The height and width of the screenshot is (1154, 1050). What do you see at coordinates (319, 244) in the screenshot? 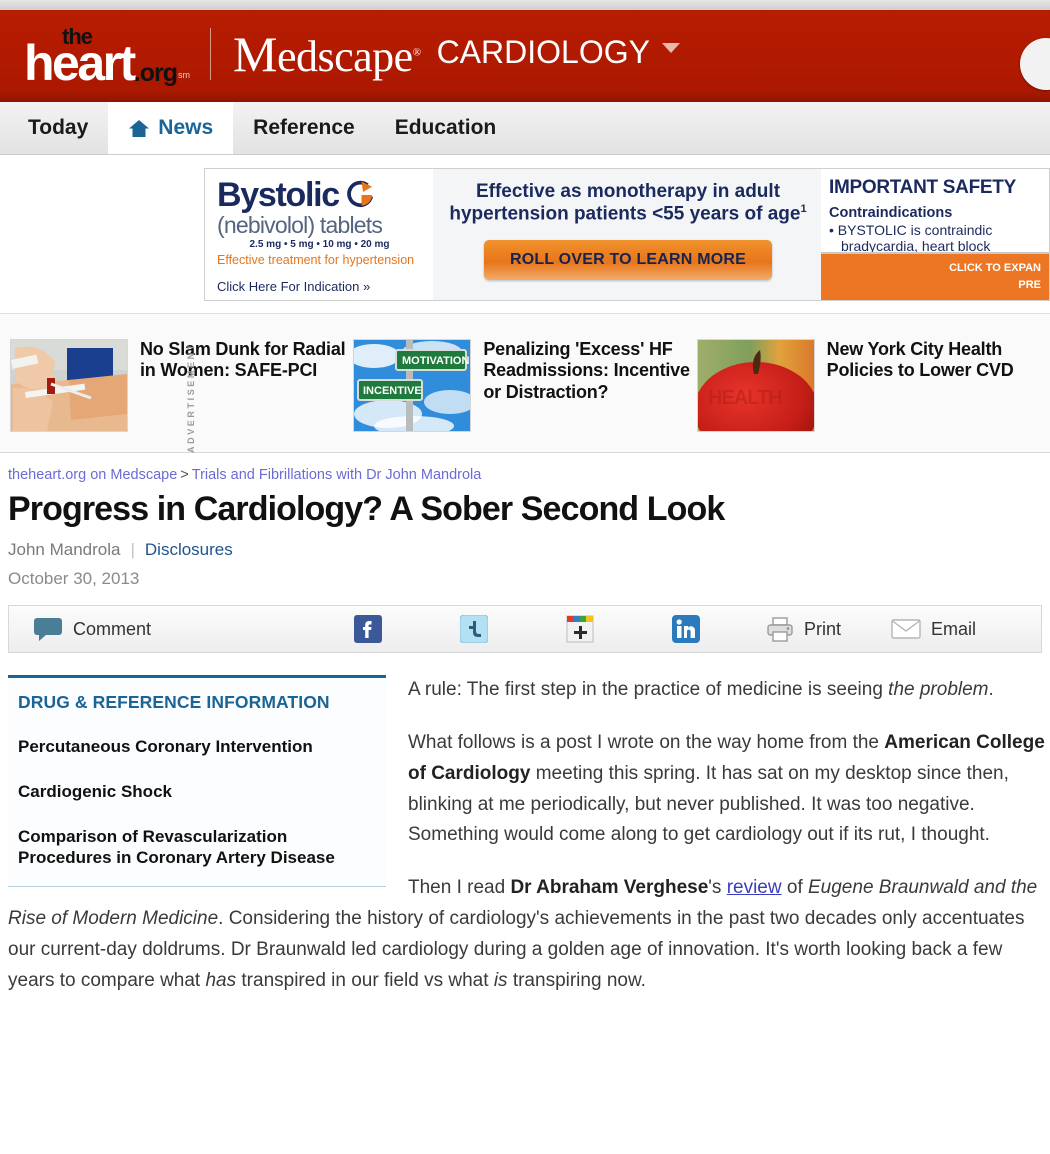
I see `ad-dosage-strengths: 2.5 mg • 5 mg • 10 mg • 20 mg` at bounding box center [319, 244].